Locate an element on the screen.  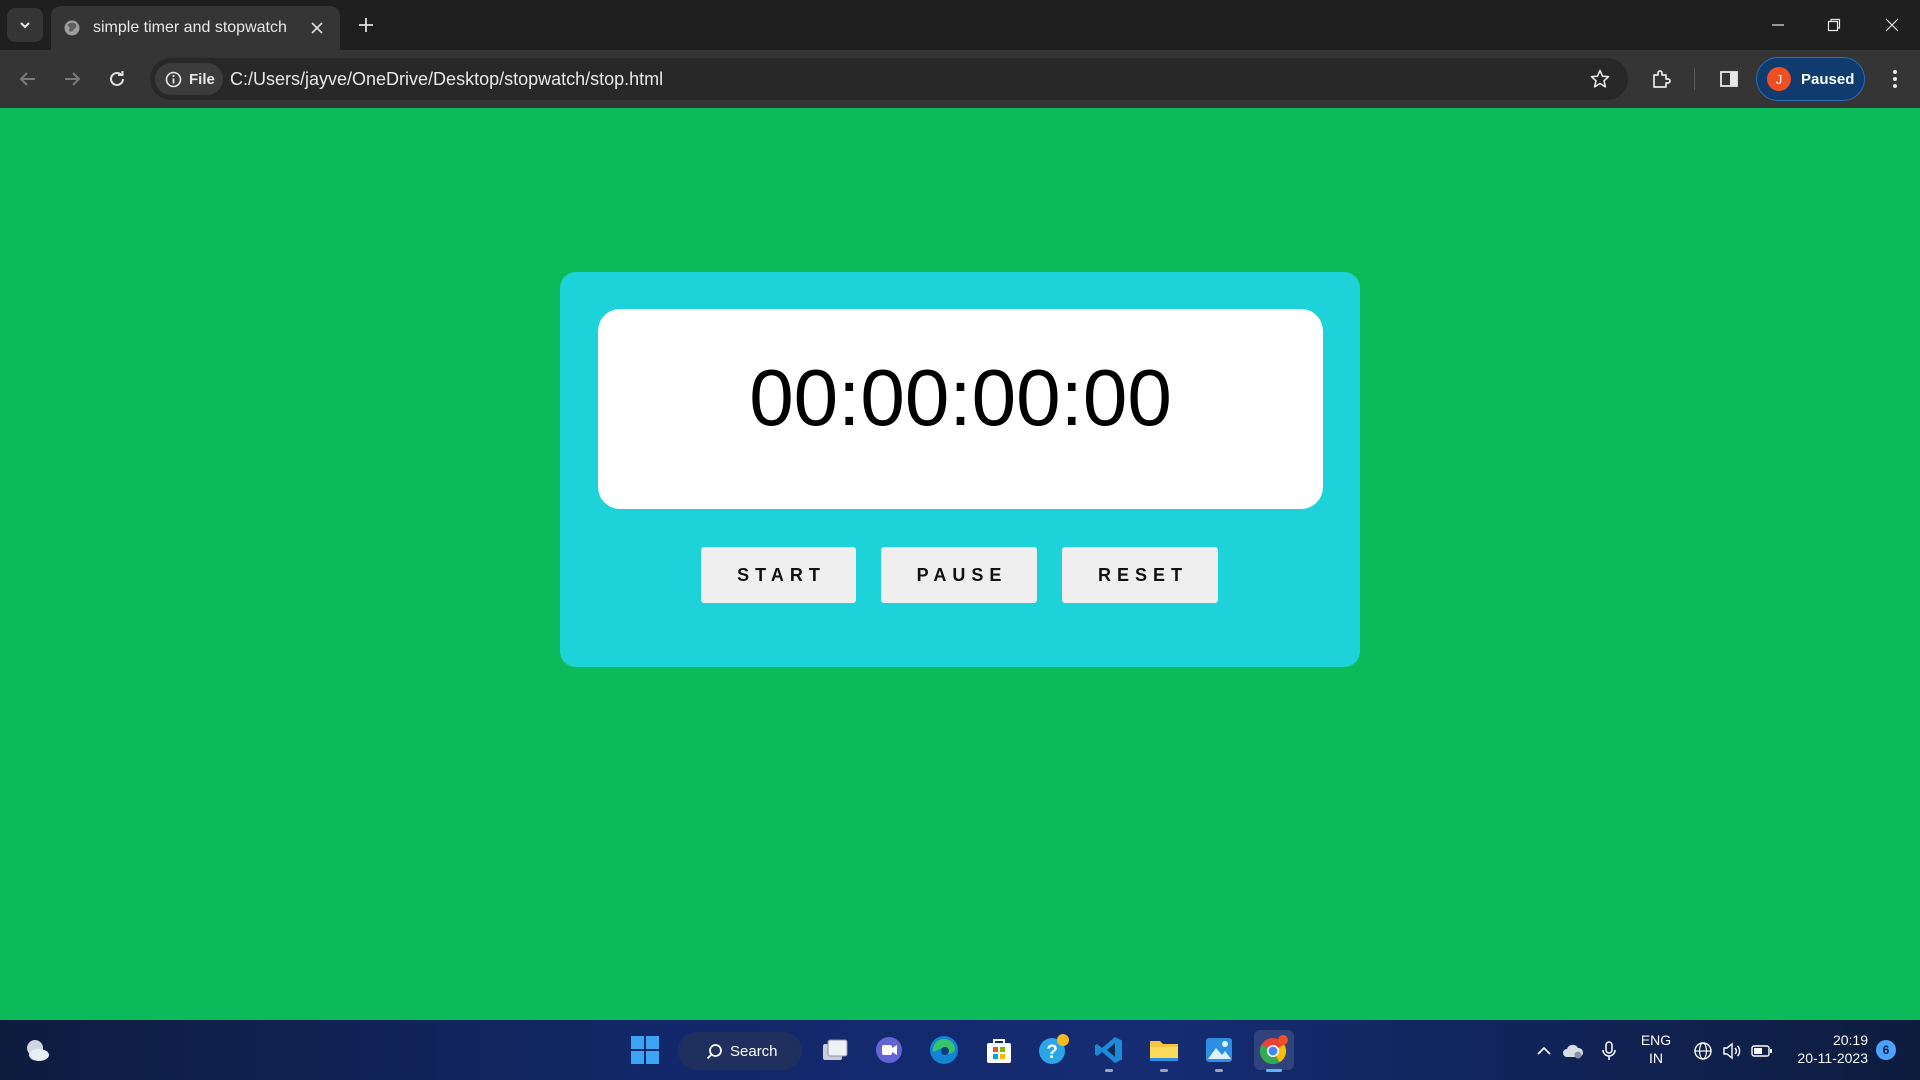
windows-taskbar: Search ? ENG IN 20:19 20-11-2023 6 is located at coordinates (960, 1050).